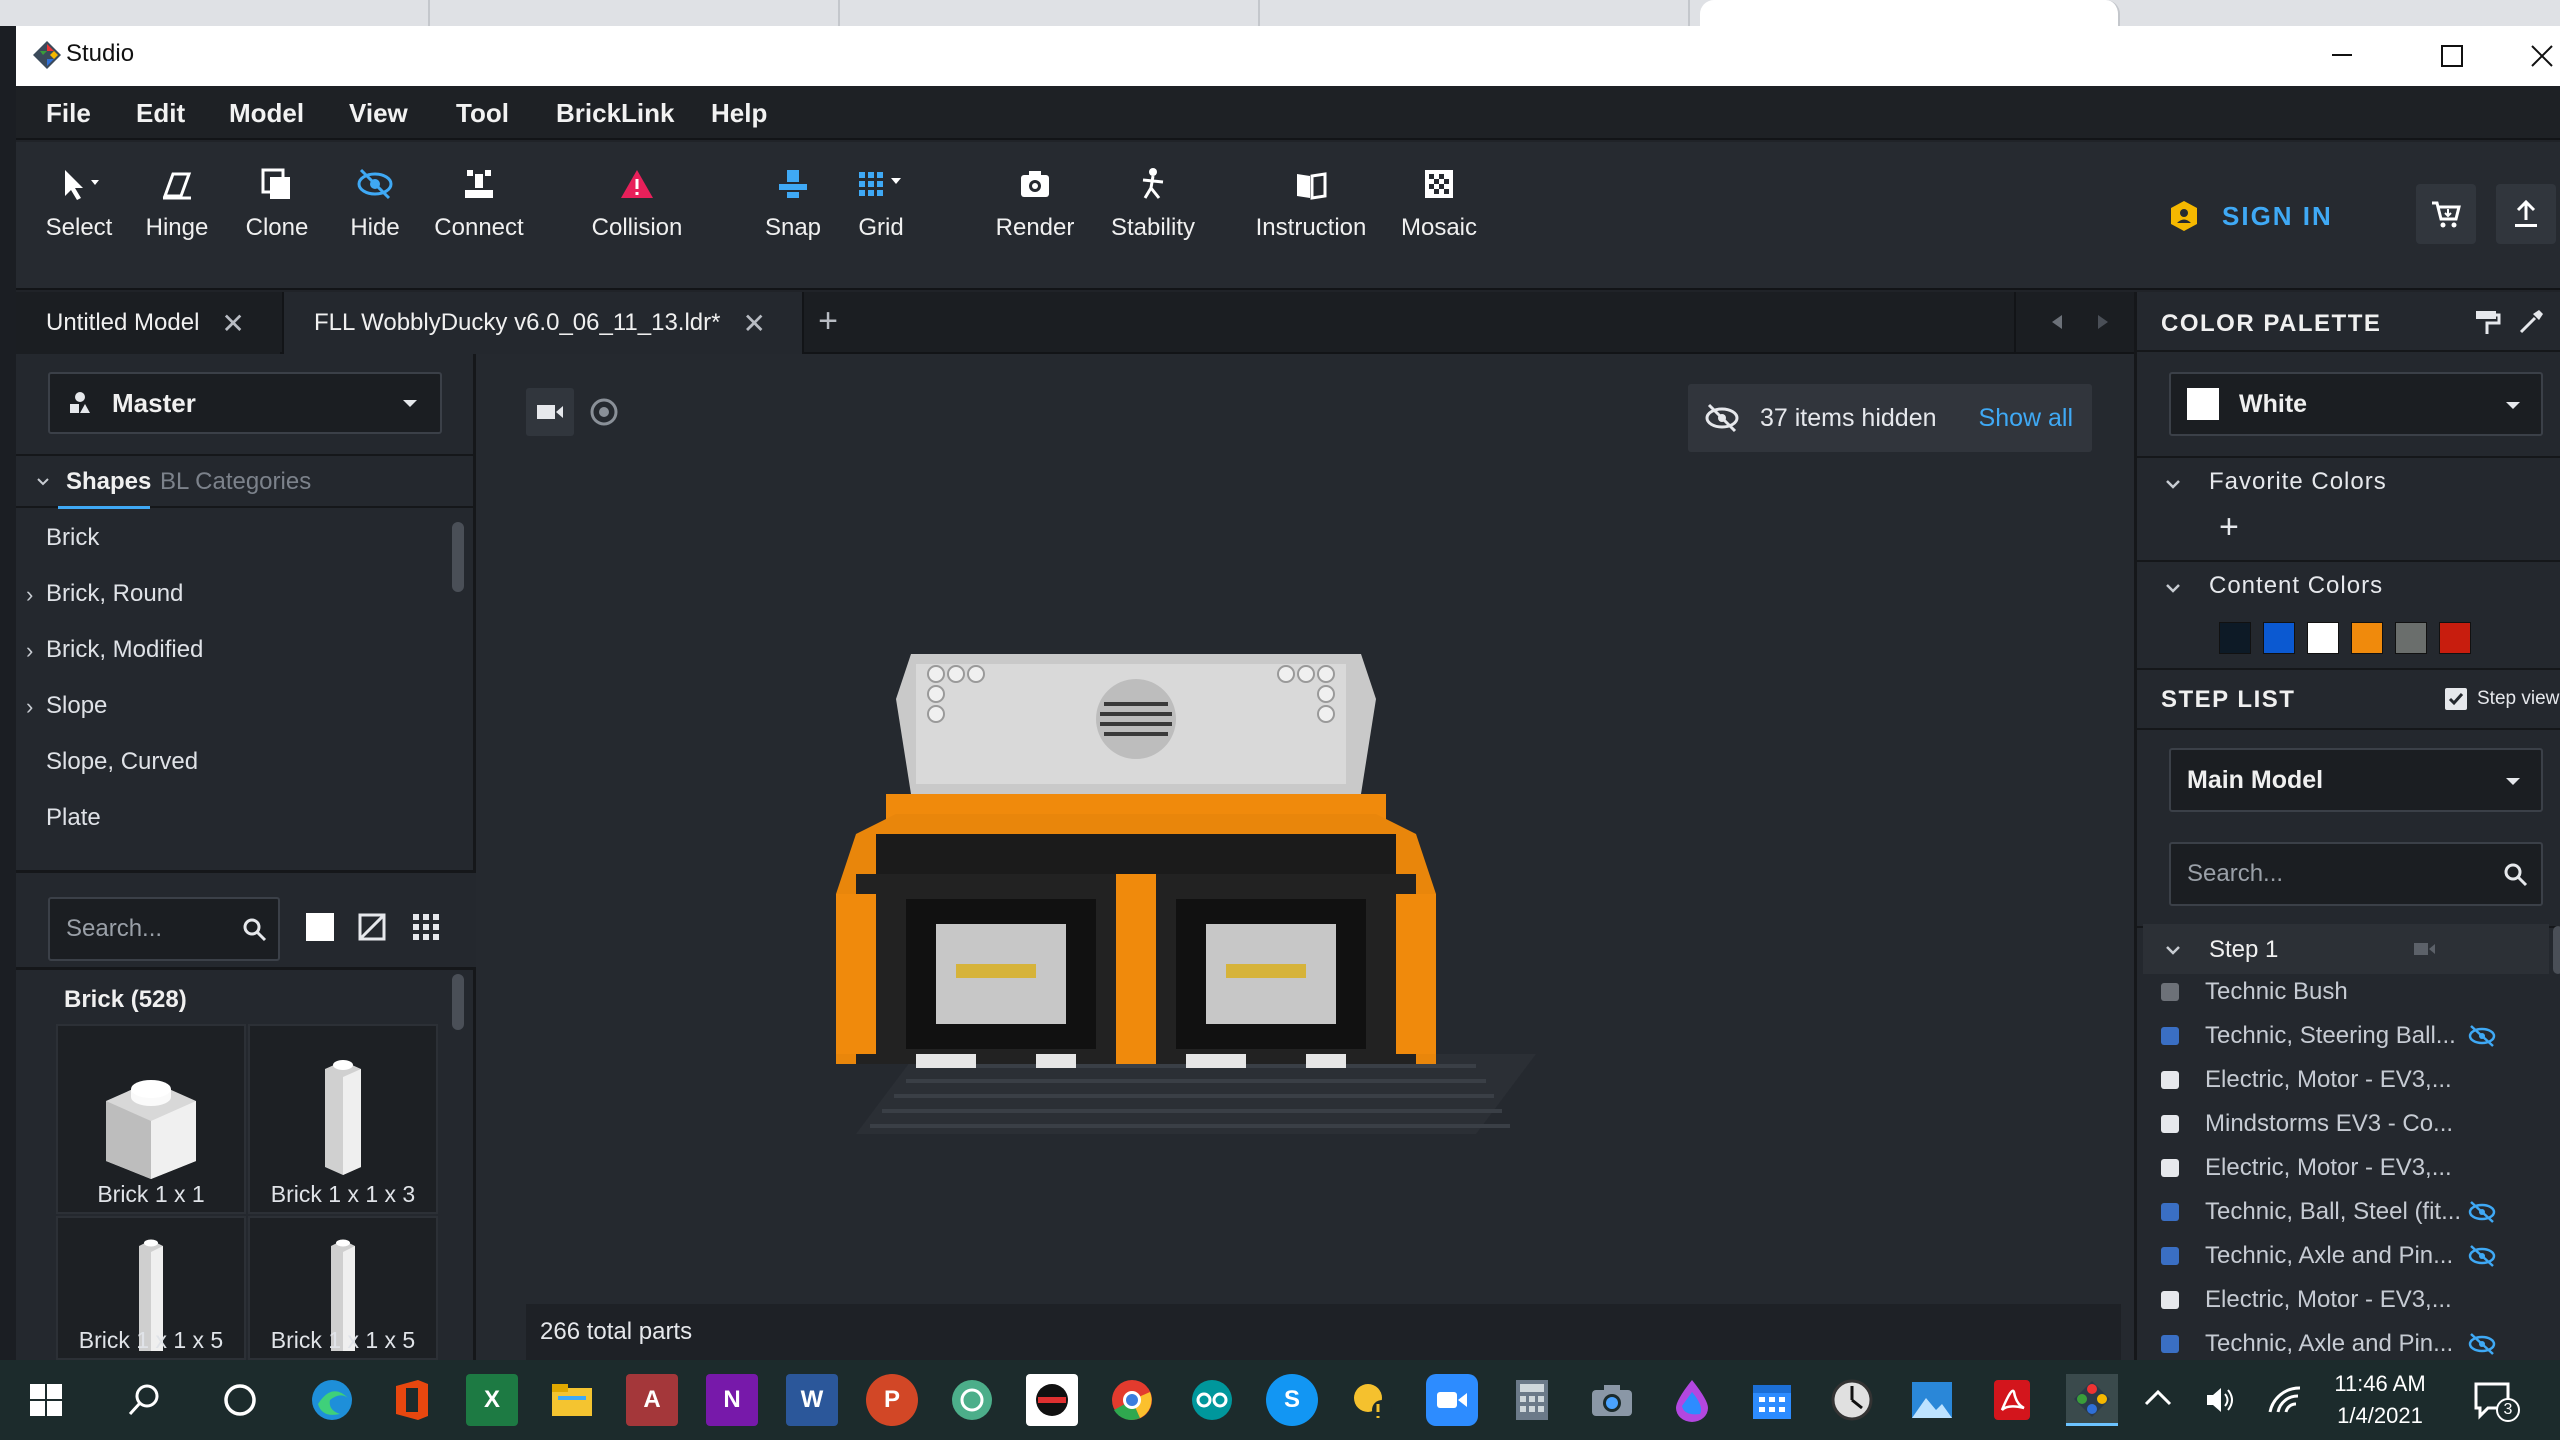 This screenshot has height=1440, width=2560. Describe the element at coordinates (2556, 950) in the screenshot. I see `step-list-scrollbar` at that location.